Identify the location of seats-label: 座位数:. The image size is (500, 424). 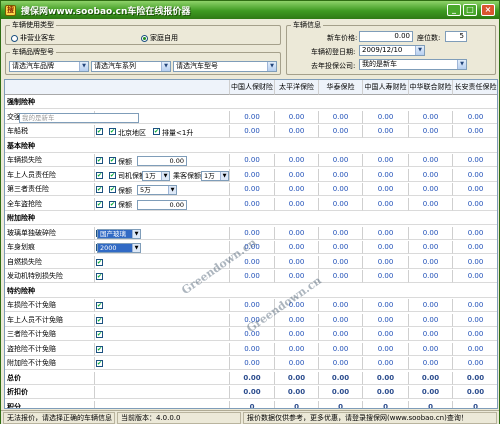
(429, 38).